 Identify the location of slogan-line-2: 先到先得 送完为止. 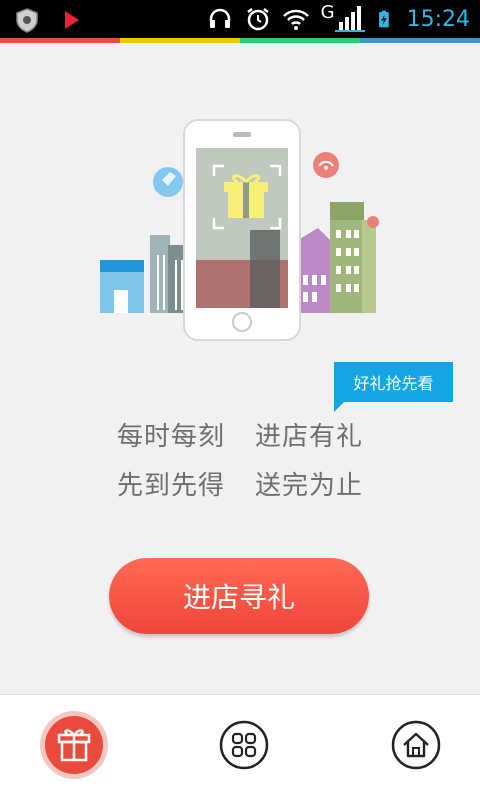
(240, 483).